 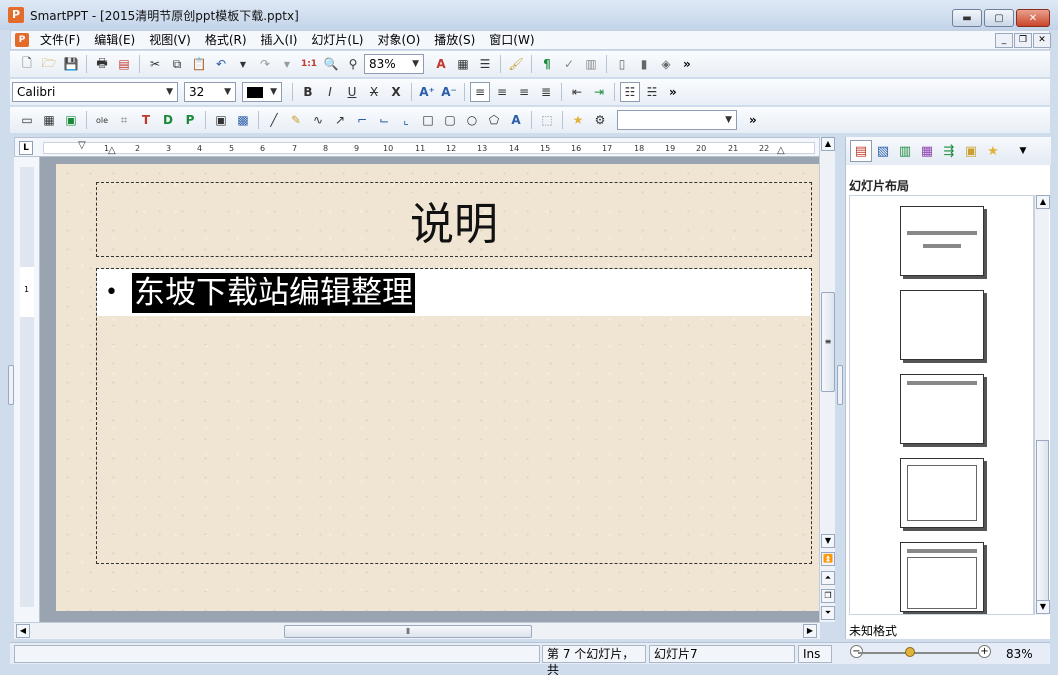 What do you see at coordinates (384, 120) in the screenshot?
I see `elbow-connector-icon: ⌙` at bounding box center [384, 120].